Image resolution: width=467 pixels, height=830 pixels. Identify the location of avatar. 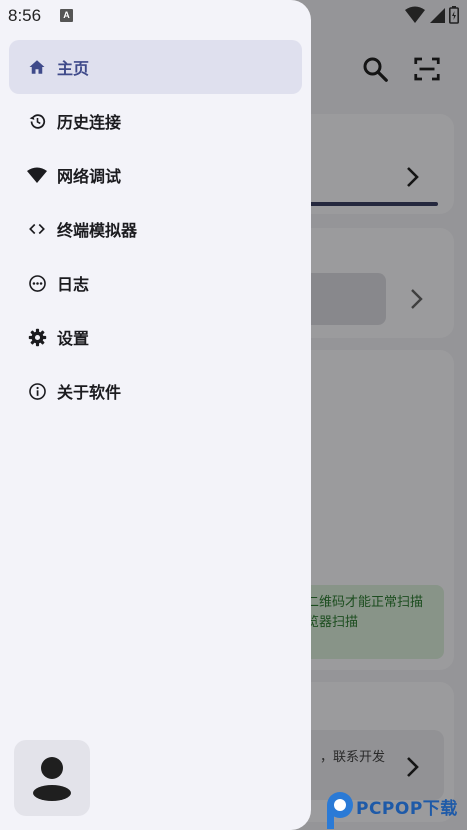
(52, 778).